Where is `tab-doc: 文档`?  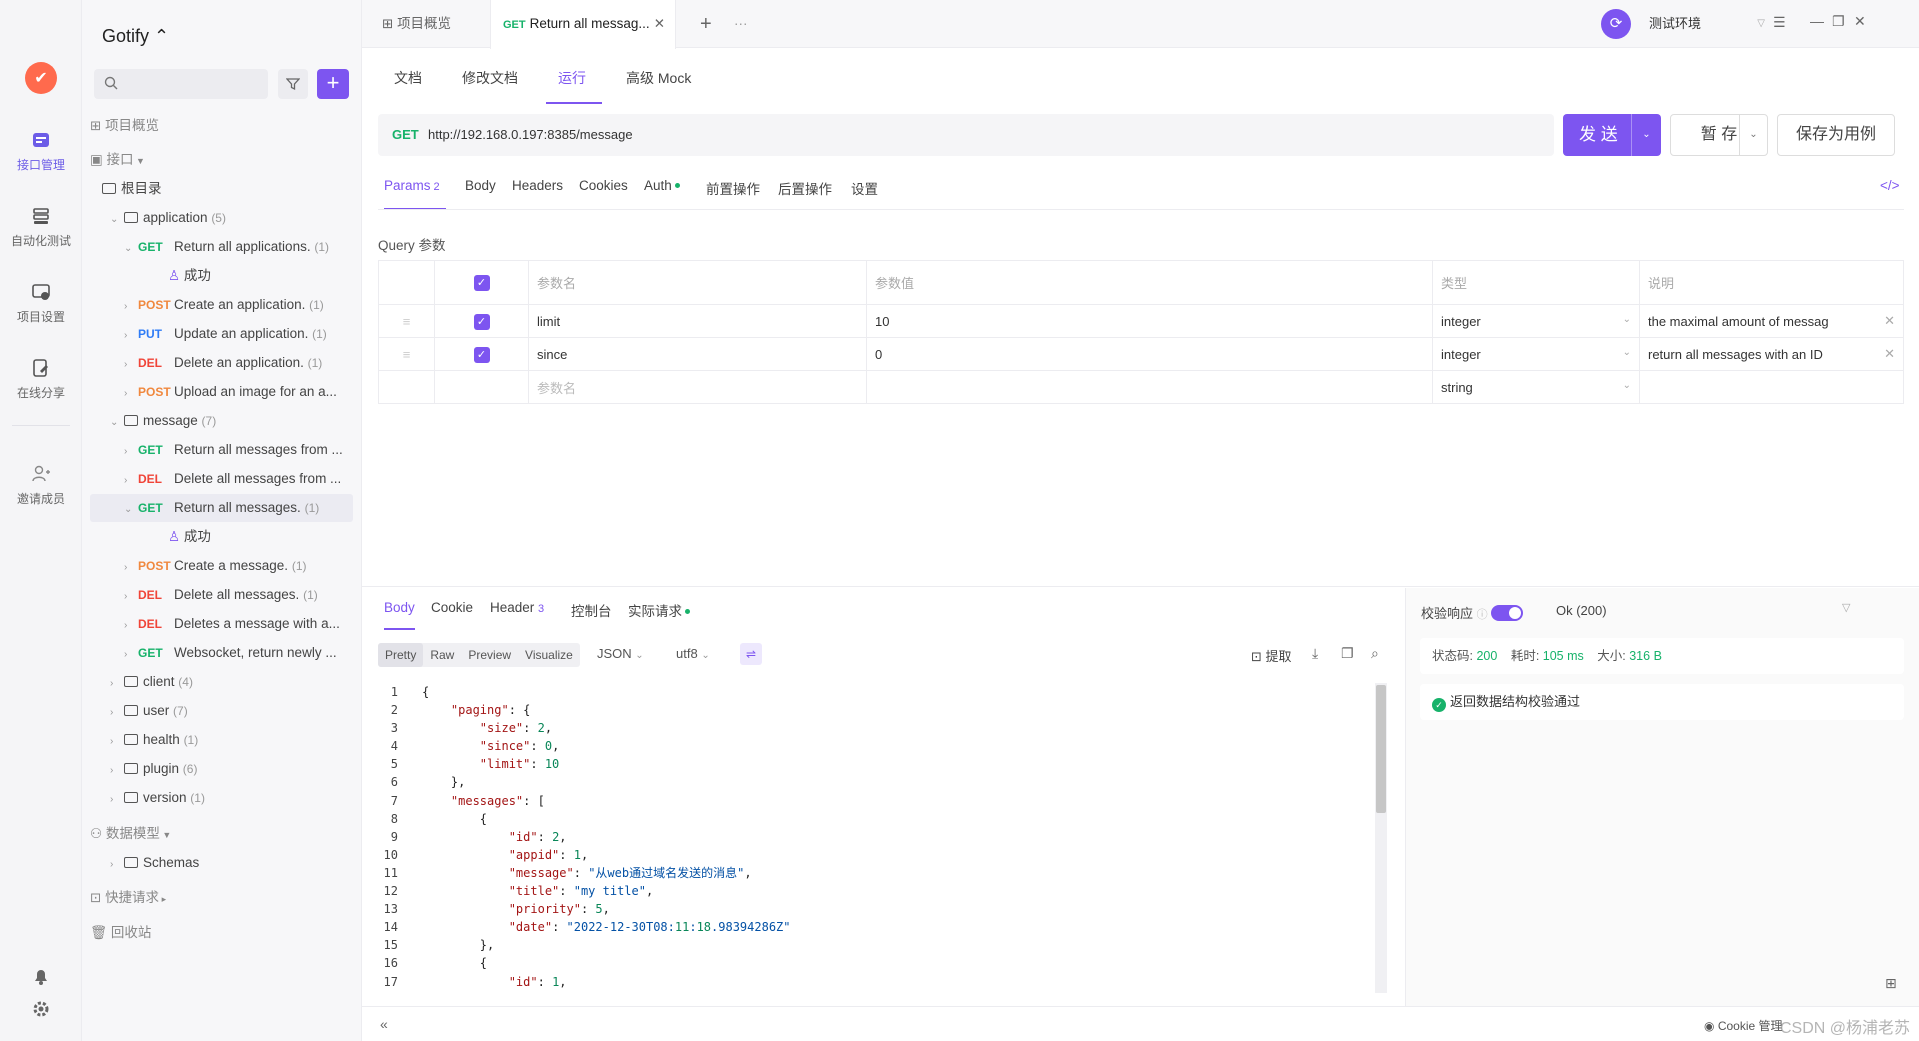 tab-doc: 文档 is located at coordinates (408, 82).